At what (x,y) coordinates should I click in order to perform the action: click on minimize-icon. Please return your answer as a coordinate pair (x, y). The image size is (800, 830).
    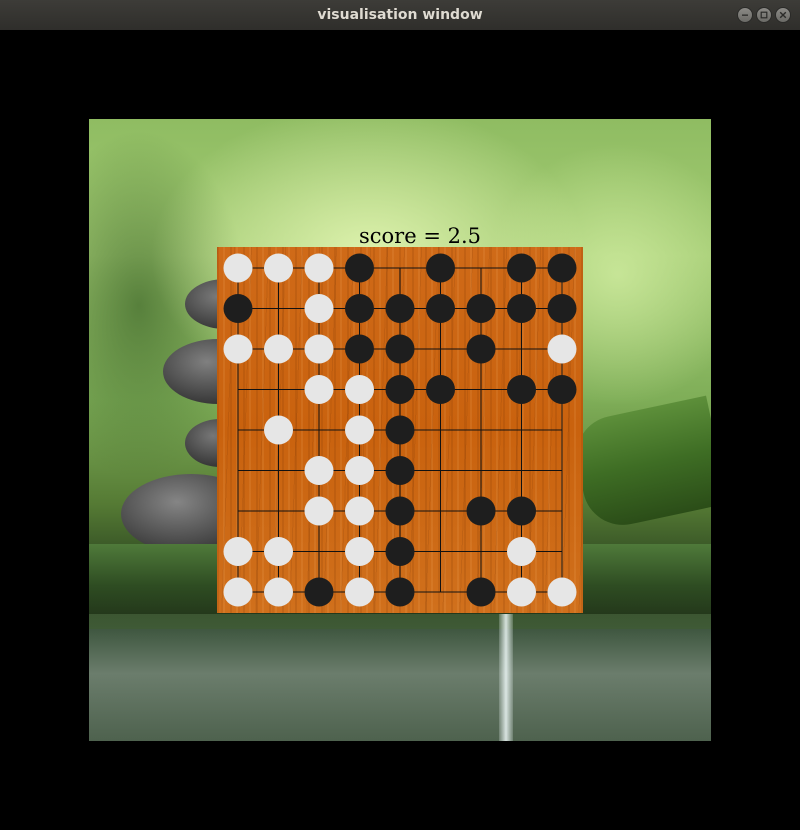
    Looking at the image, I should click on (745, 15).